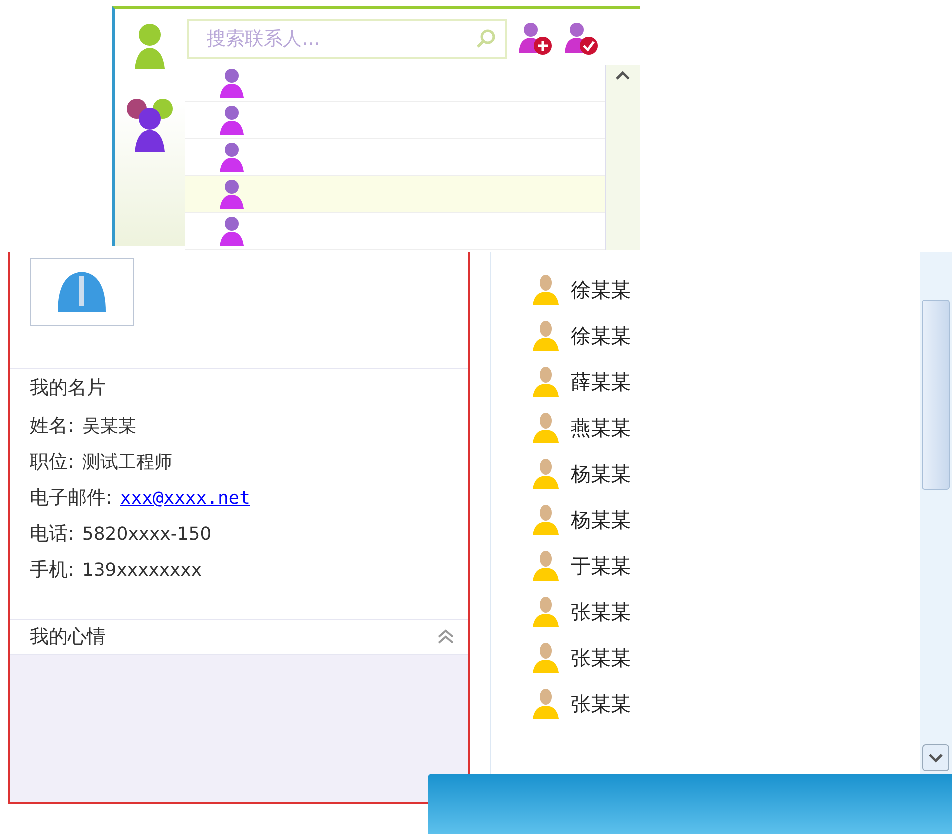 The image size is (952, 834). Describe the element at coordinates (68, 637) in the screenshot. I see `section-title: 我的心情` at that location.